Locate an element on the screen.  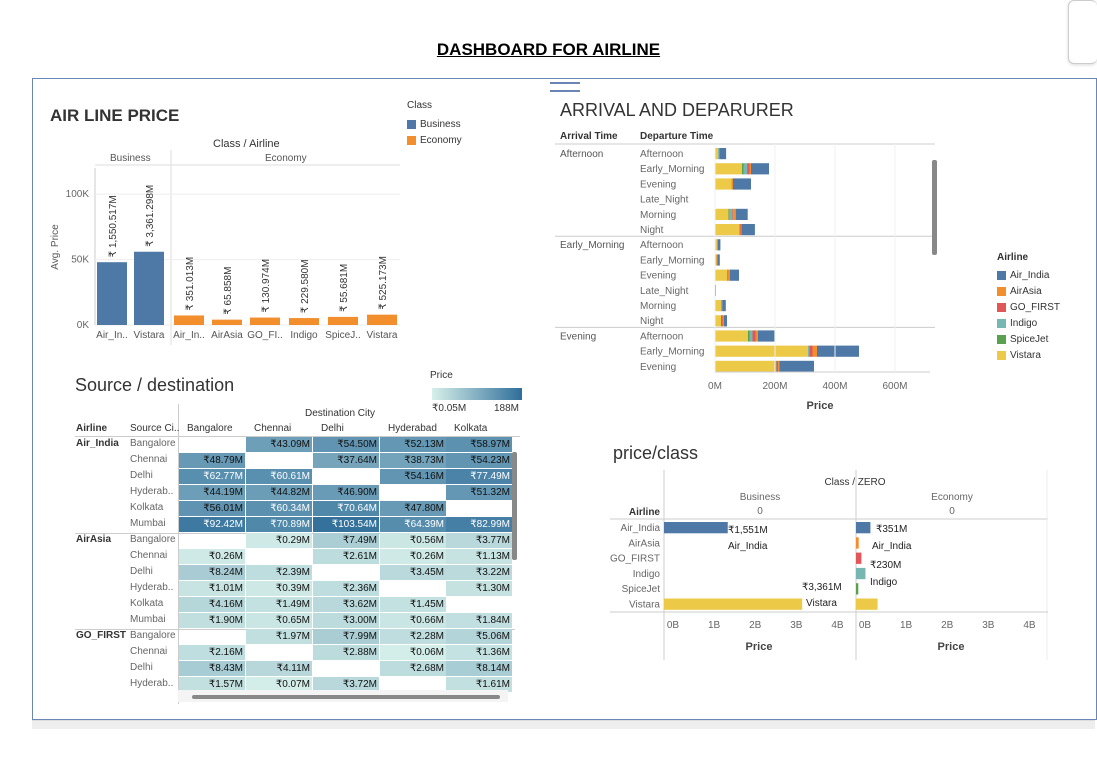
heatmap-cell: ₹2.68M is located at coordinates (413, 668).